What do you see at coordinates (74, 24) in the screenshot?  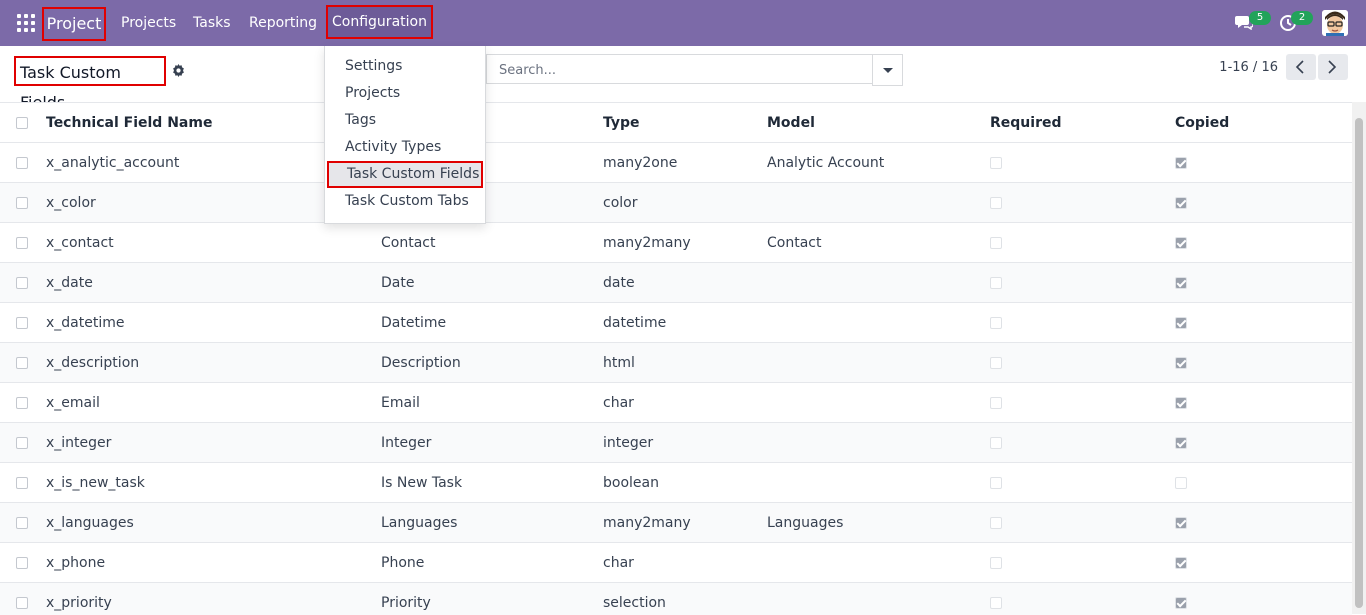 I see `app-brand: Project` at bounding box center [74, 24].